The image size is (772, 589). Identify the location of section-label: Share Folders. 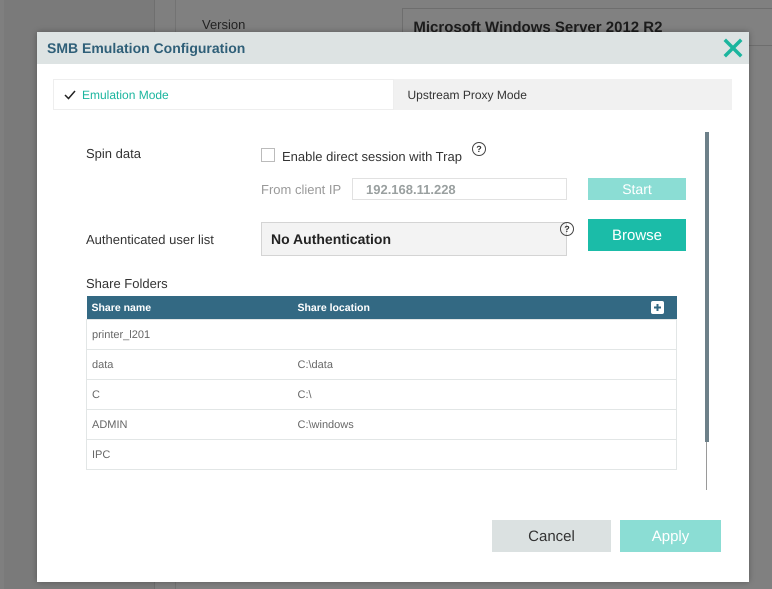
(127, 283).